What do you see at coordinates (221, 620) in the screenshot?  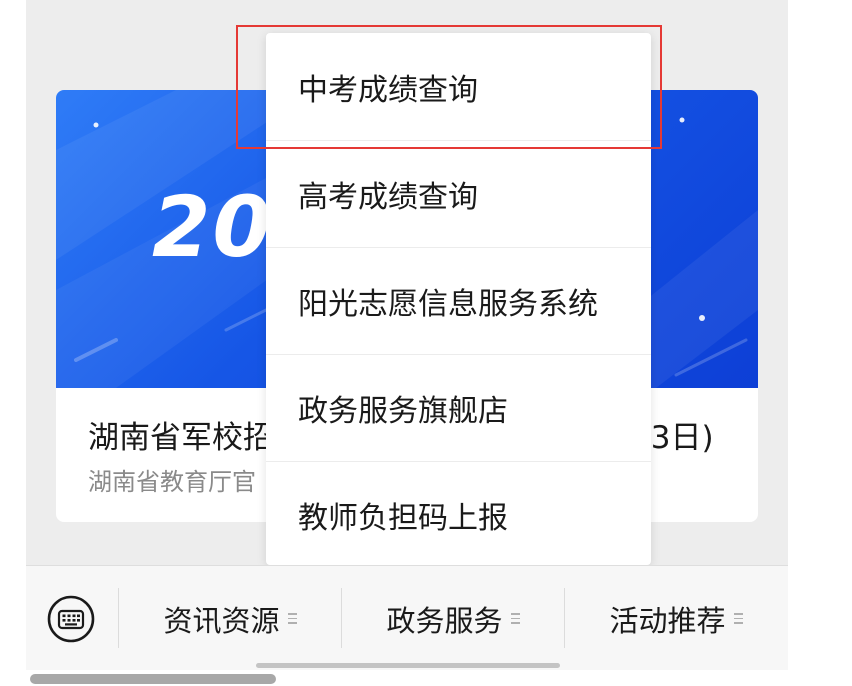 I see `tab-label: 资讯资源` at bounding box center [221, 620].